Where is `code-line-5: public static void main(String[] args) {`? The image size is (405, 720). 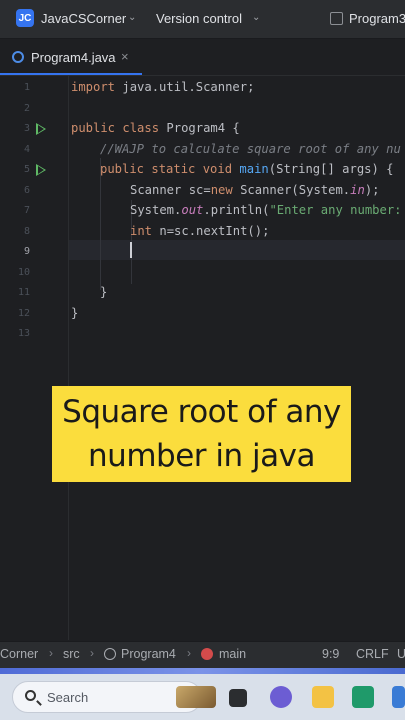 code-line-5: public static void main(String[] args) { is located at coordinates (247, 169).